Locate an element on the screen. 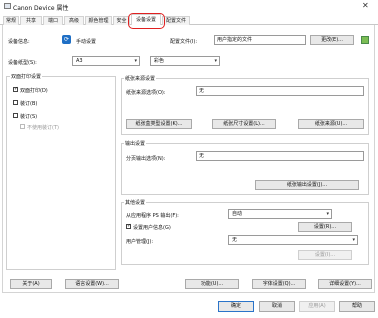 Image resolution: width=378 pixels, height=318 pixels. title-bar: Canon Device 属性 ✕ is located at coordinates (189, 6).